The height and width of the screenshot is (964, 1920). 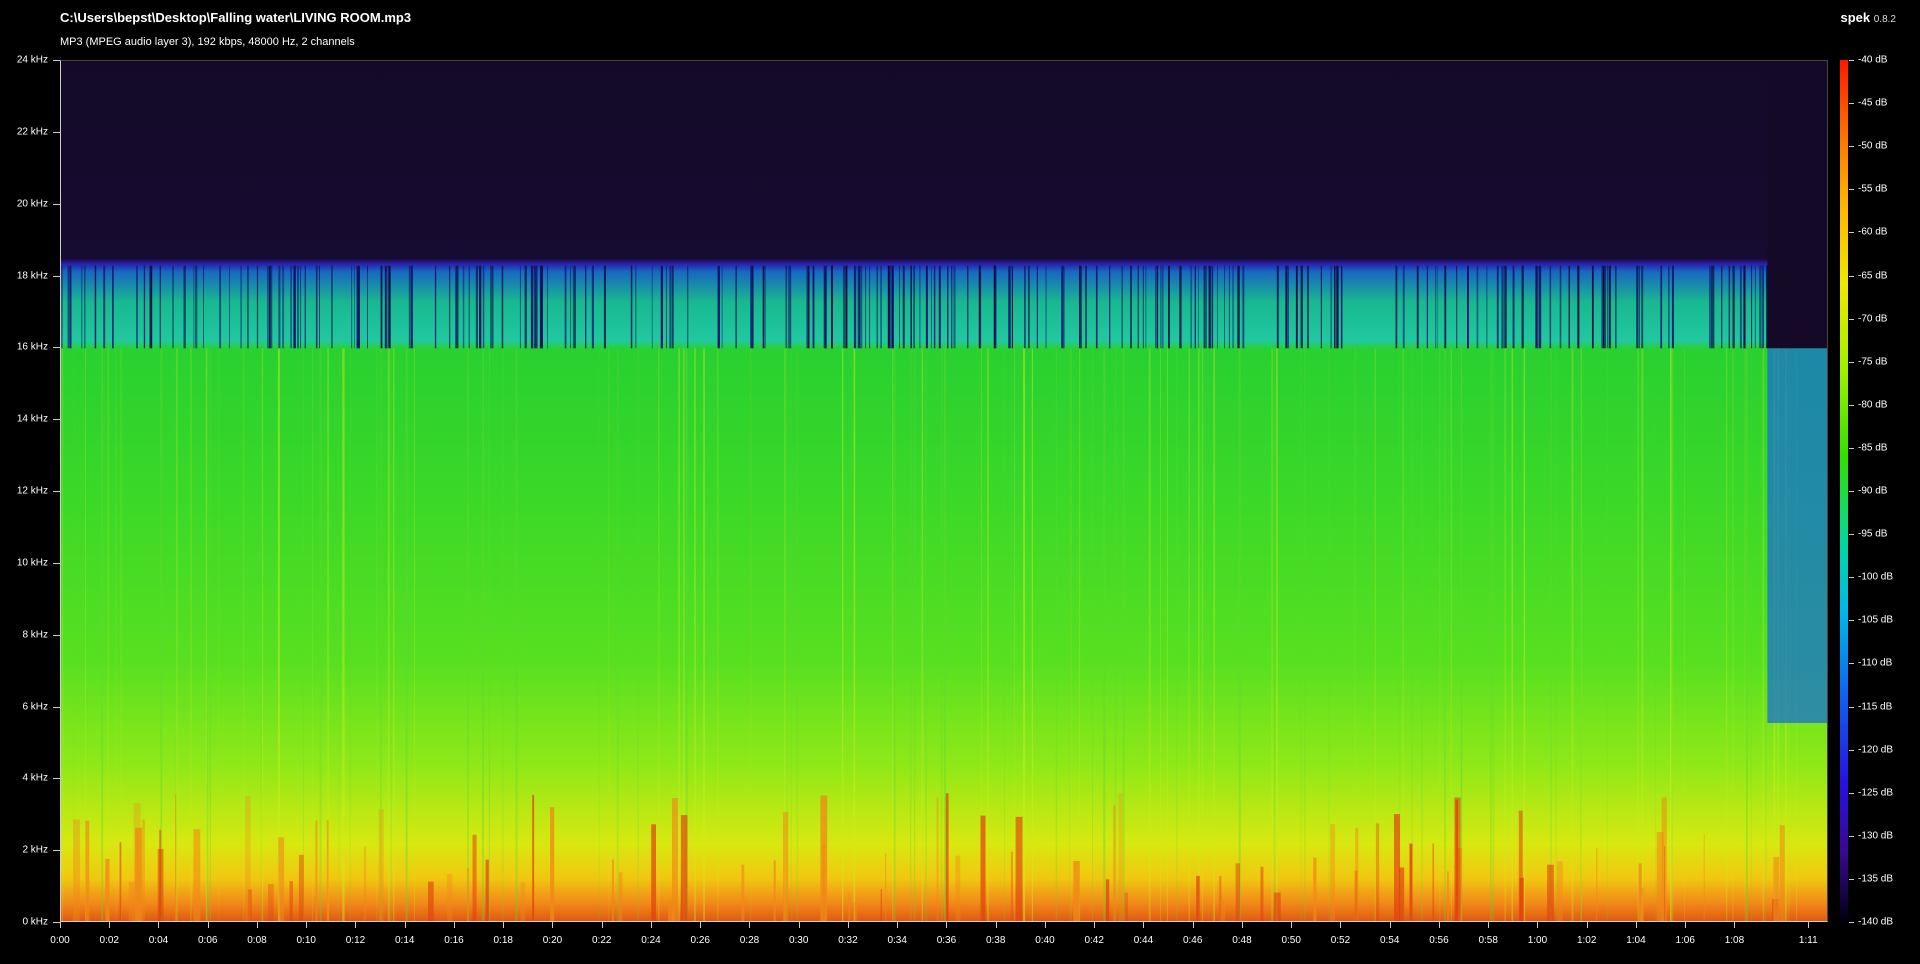 I want to click on time-tick-label: 0:30, so click(x=798, y=940).